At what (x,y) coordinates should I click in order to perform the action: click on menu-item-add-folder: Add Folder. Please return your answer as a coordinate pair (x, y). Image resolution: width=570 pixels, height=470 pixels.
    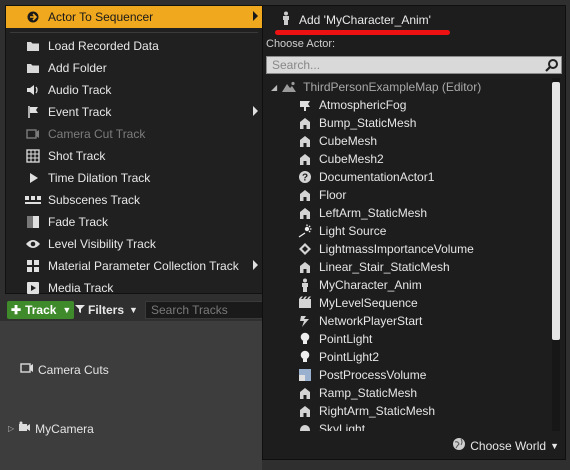
    Looking at the image, I should click on (134, 68).